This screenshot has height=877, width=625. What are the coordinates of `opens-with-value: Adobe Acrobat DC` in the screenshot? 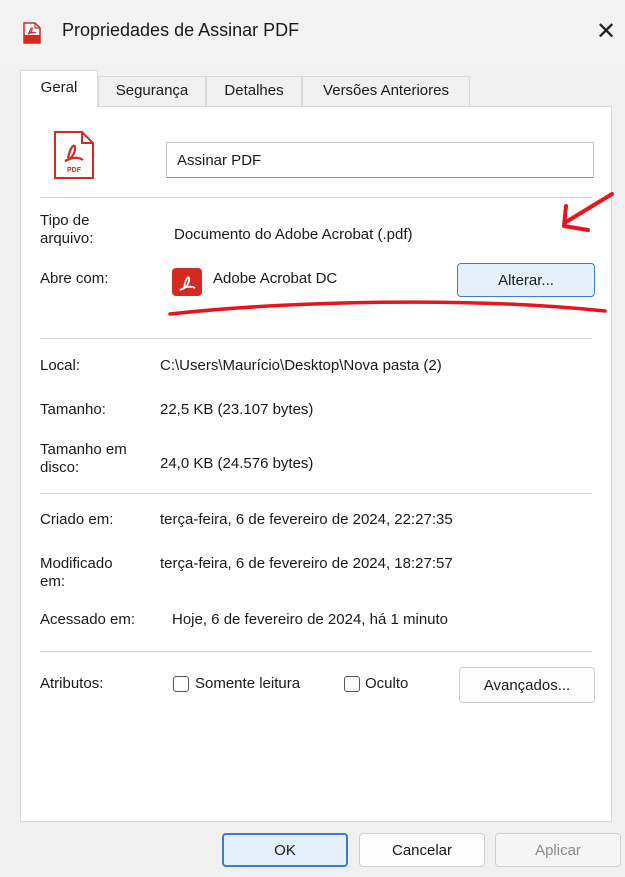 It's located at (275, 278).